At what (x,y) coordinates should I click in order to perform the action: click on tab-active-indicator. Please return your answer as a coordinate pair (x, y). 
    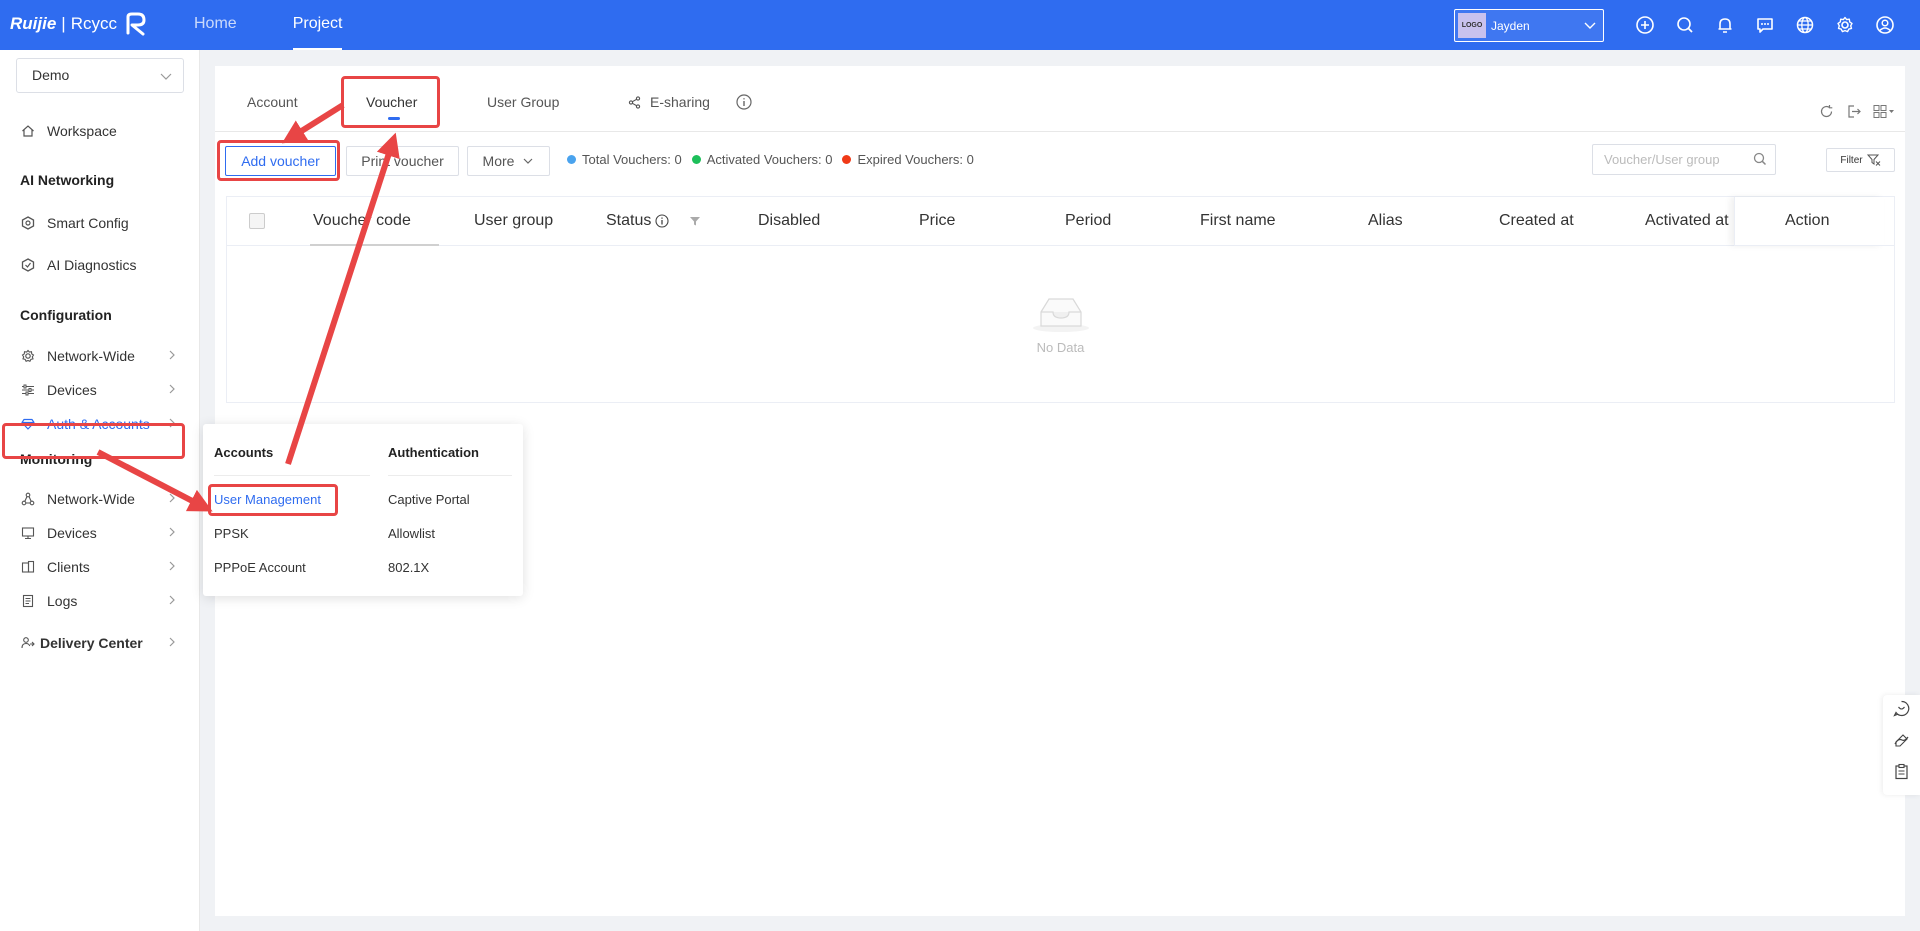
    Looking at the image, I should click on (394, 118).